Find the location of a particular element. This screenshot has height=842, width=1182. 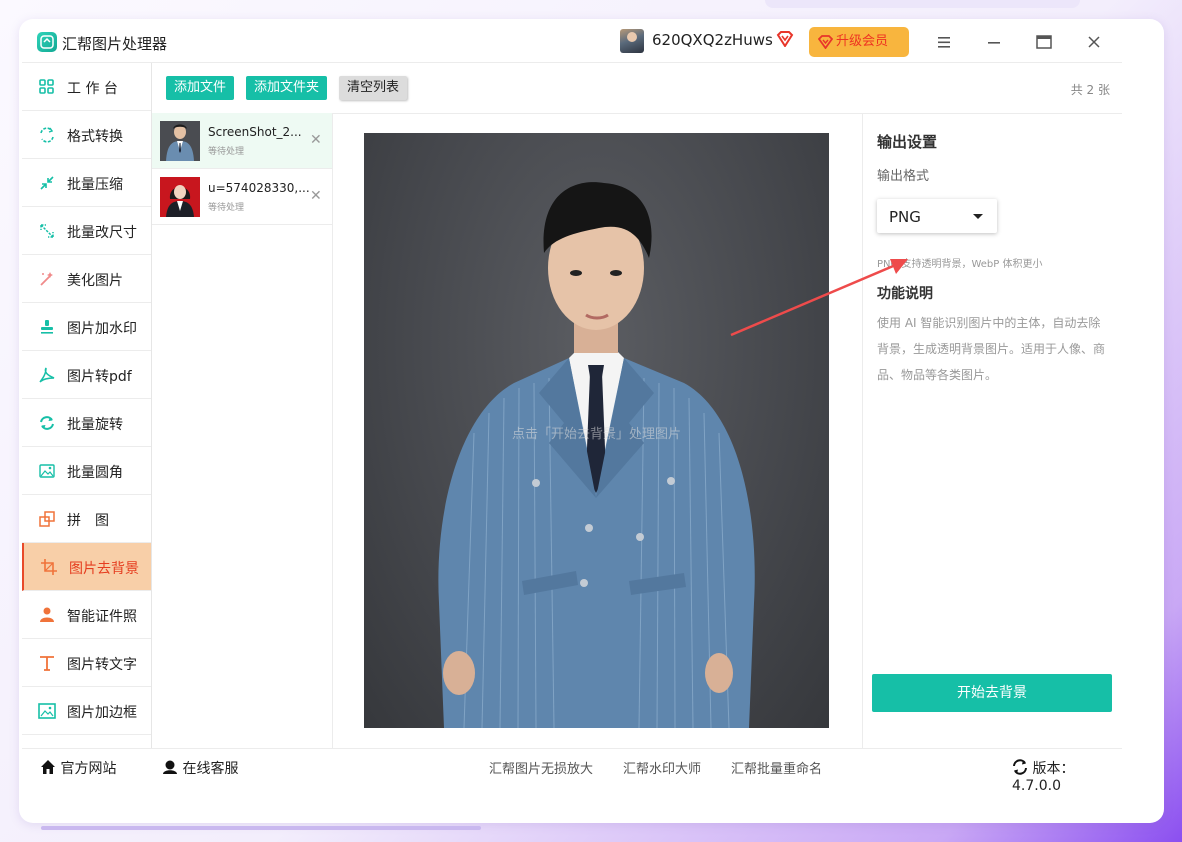

sidebar-item-image-to-text: 图片转文字 is located at coordinates (86, 663).